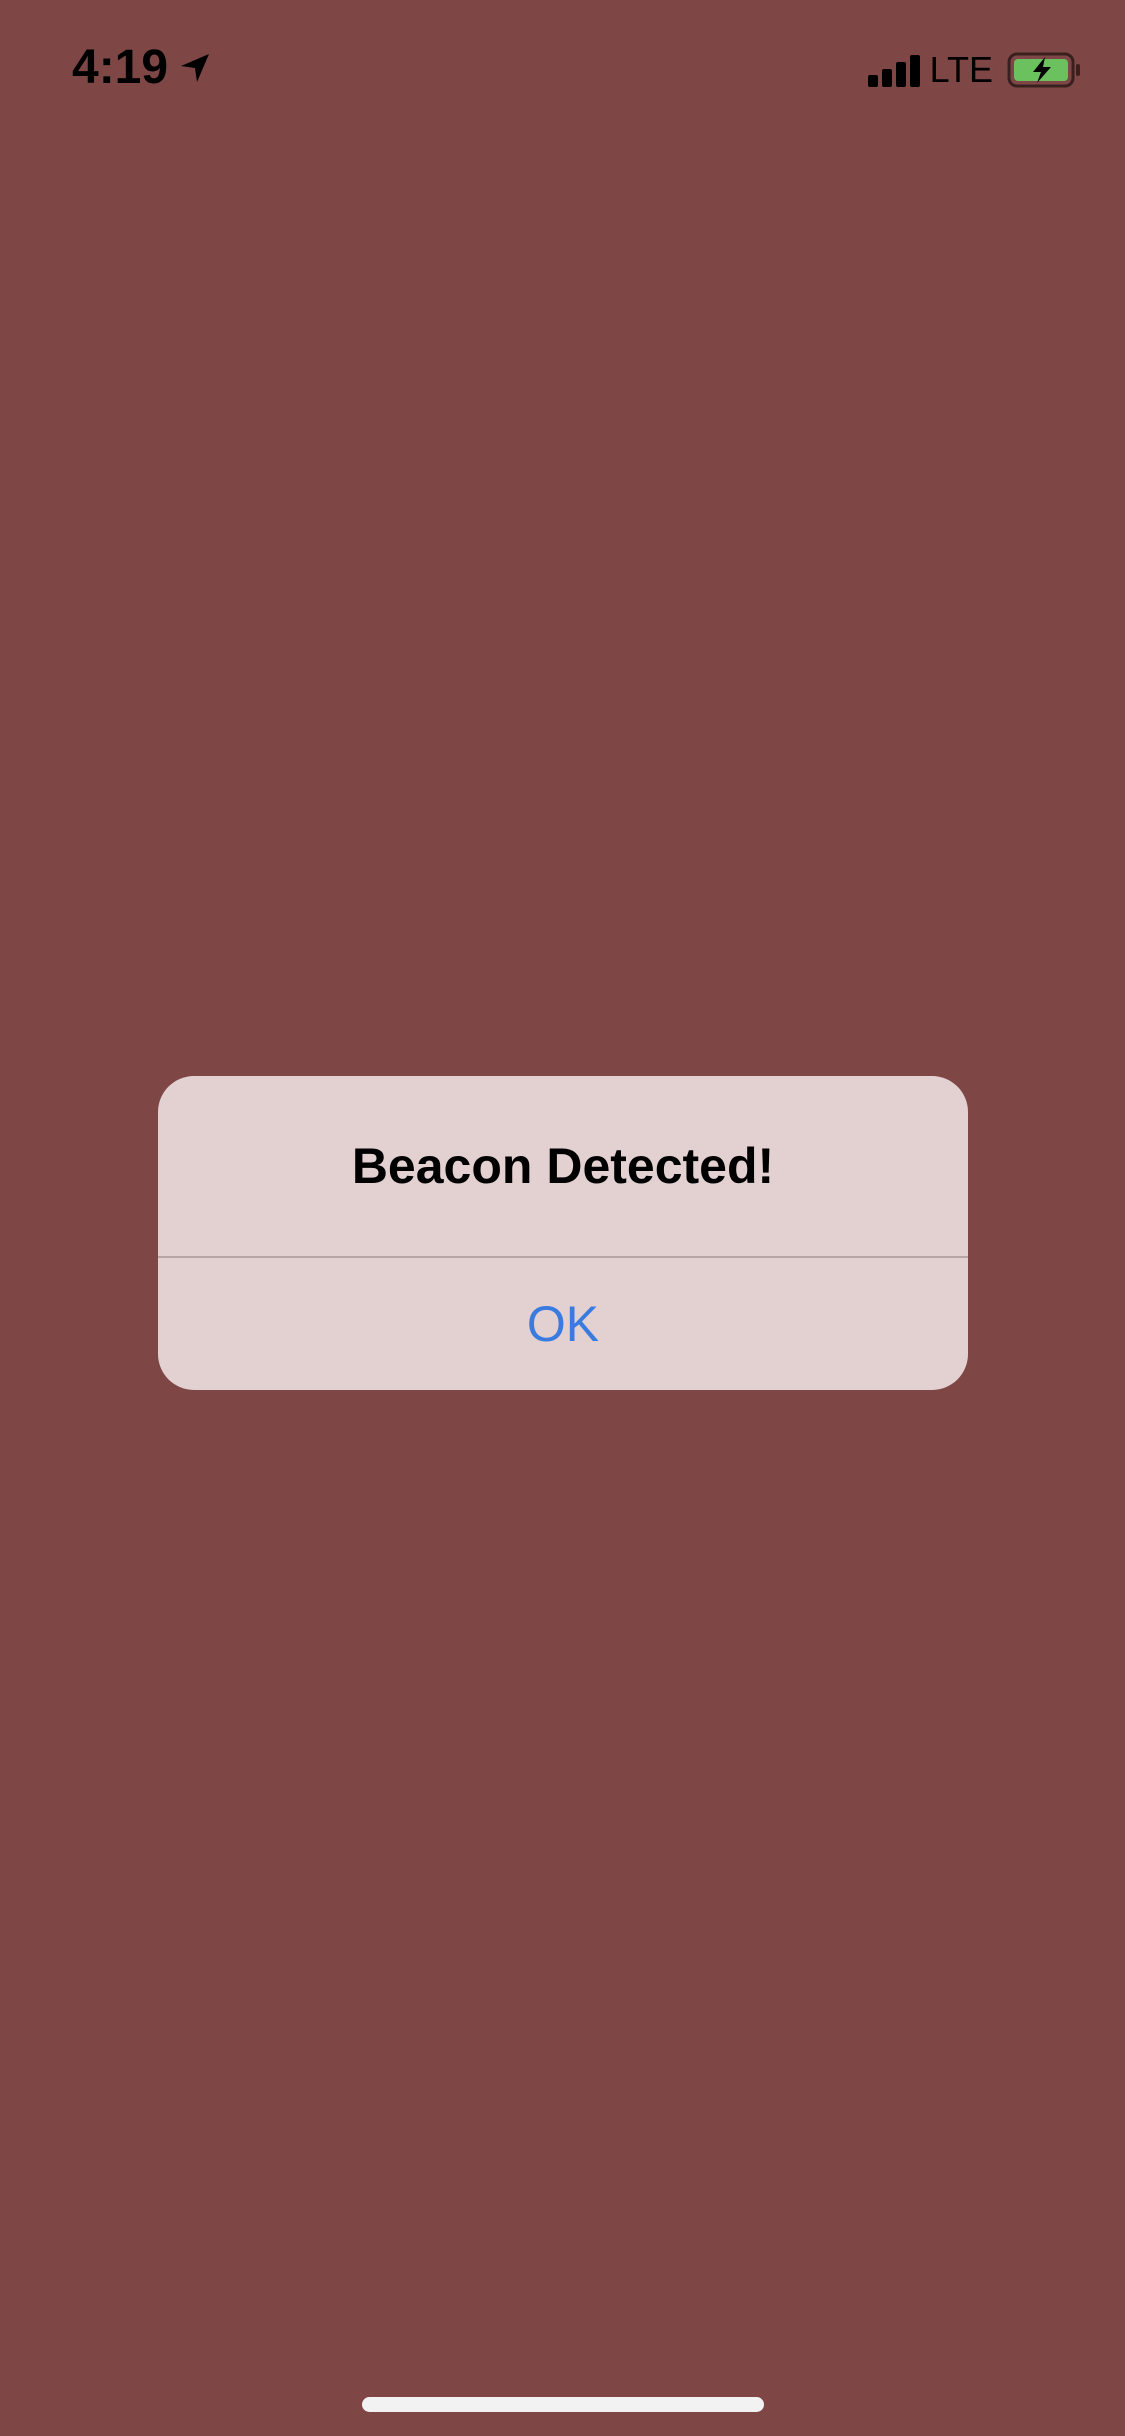 The image size is (1125, 2436). I want to click on time-group: 4:19, so click(142, 68).